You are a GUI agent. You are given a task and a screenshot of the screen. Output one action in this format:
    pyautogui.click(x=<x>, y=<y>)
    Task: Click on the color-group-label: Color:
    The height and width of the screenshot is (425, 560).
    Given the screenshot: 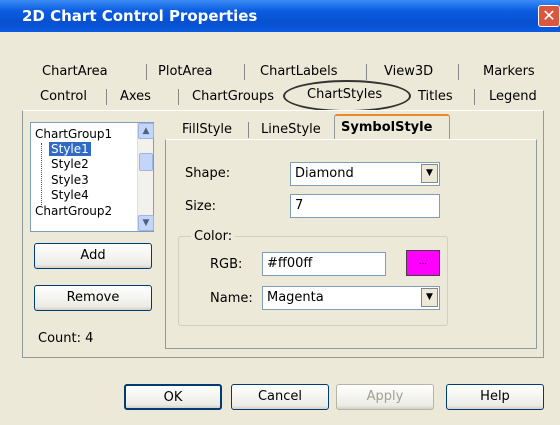 What is the action you would take?
    pyautogui.click(x=213, y=236)
    